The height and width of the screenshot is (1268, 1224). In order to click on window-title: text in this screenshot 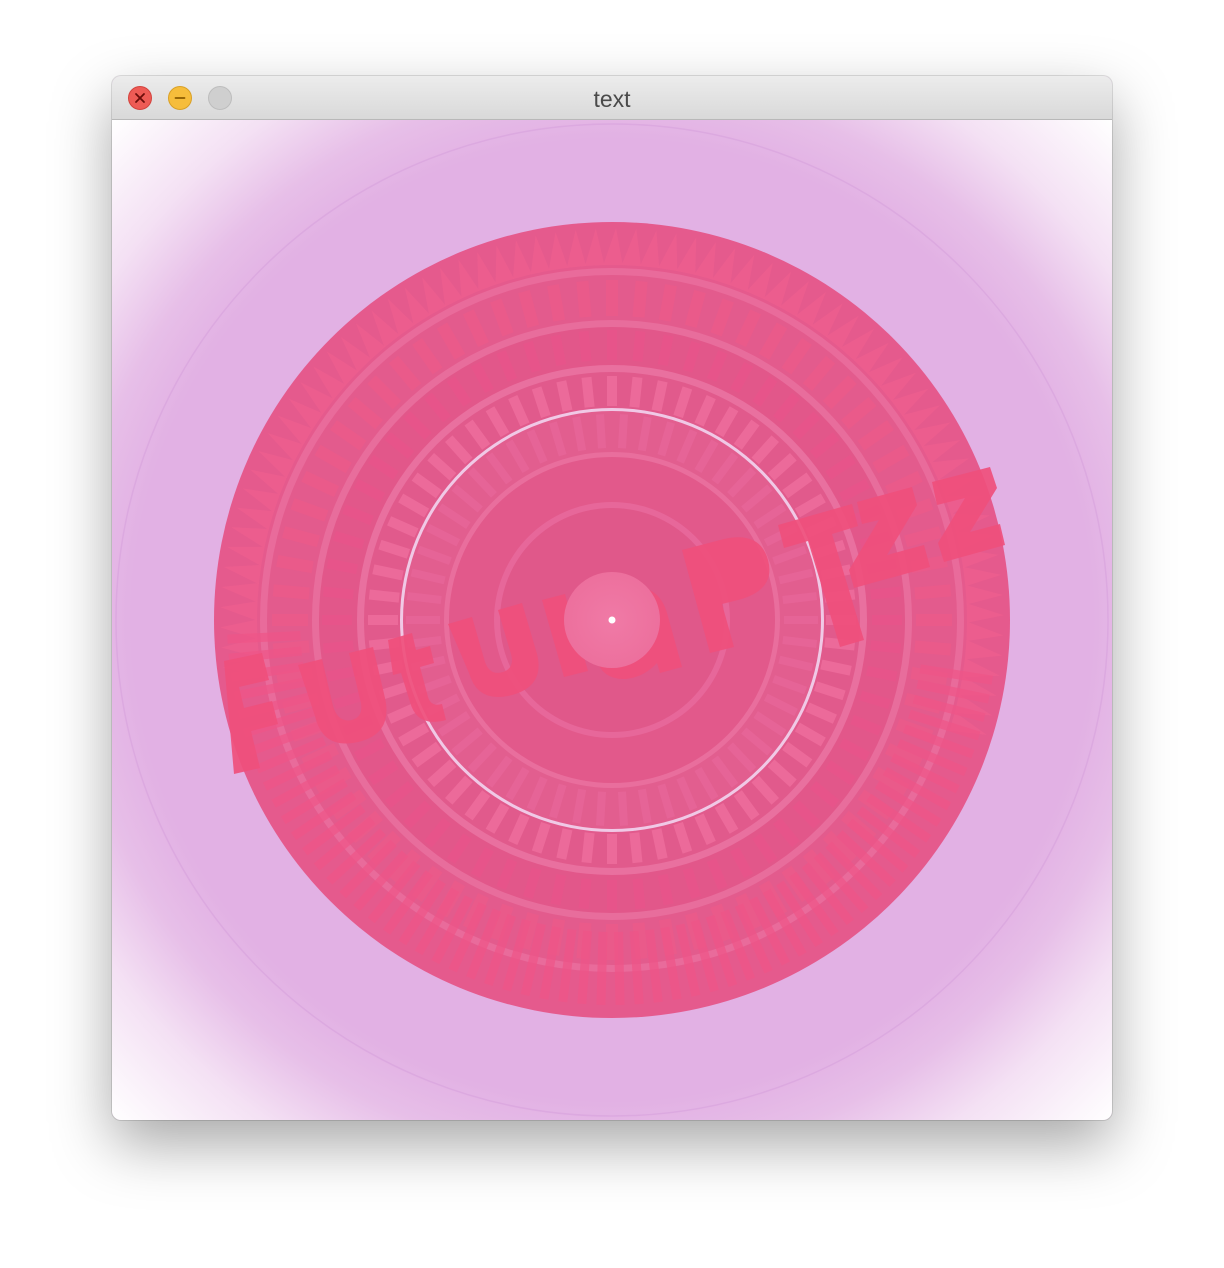, I will do `click(612, 99)`.